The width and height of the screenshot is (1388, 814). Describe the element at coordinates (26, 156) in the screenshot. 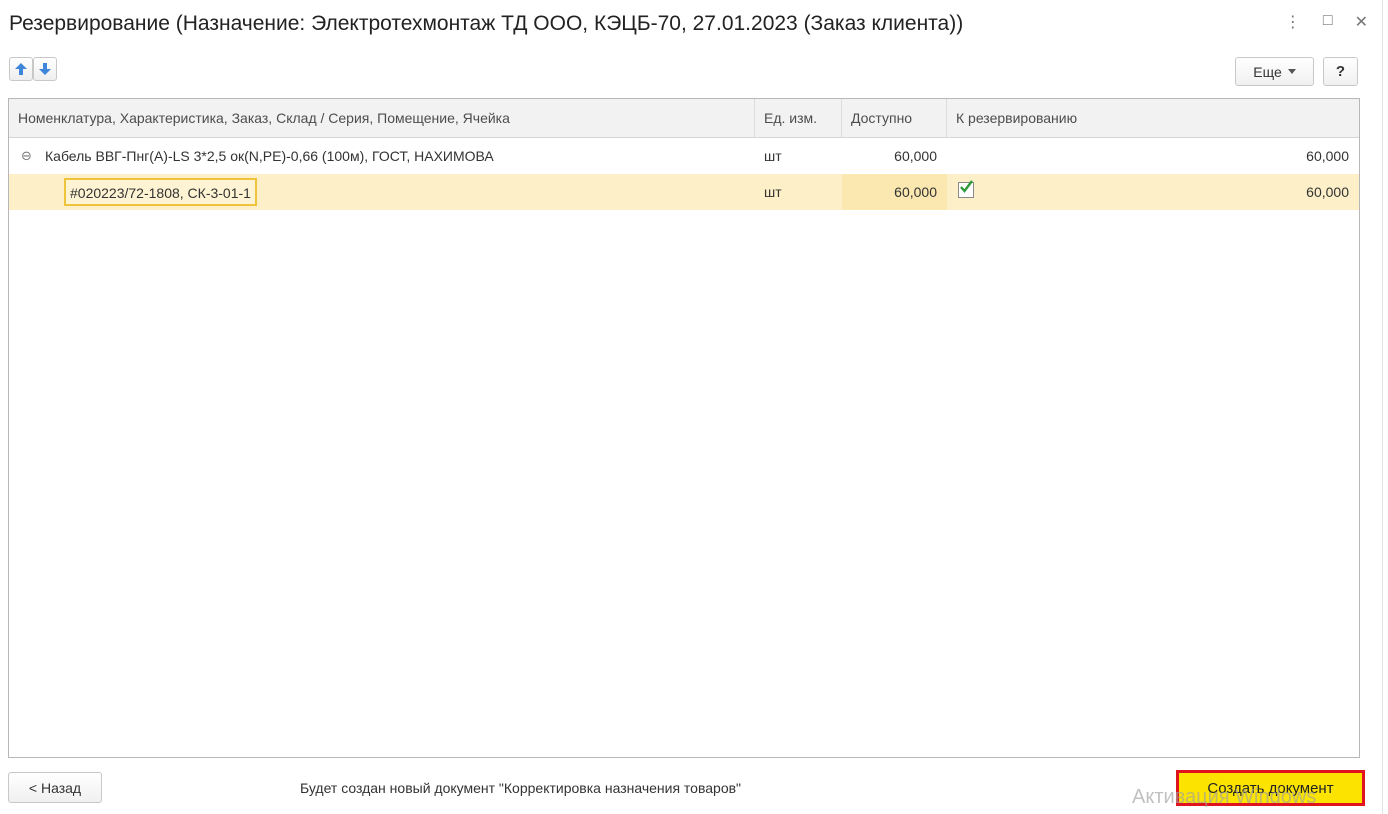

I see `collapse-icon: ⊖` at that location.